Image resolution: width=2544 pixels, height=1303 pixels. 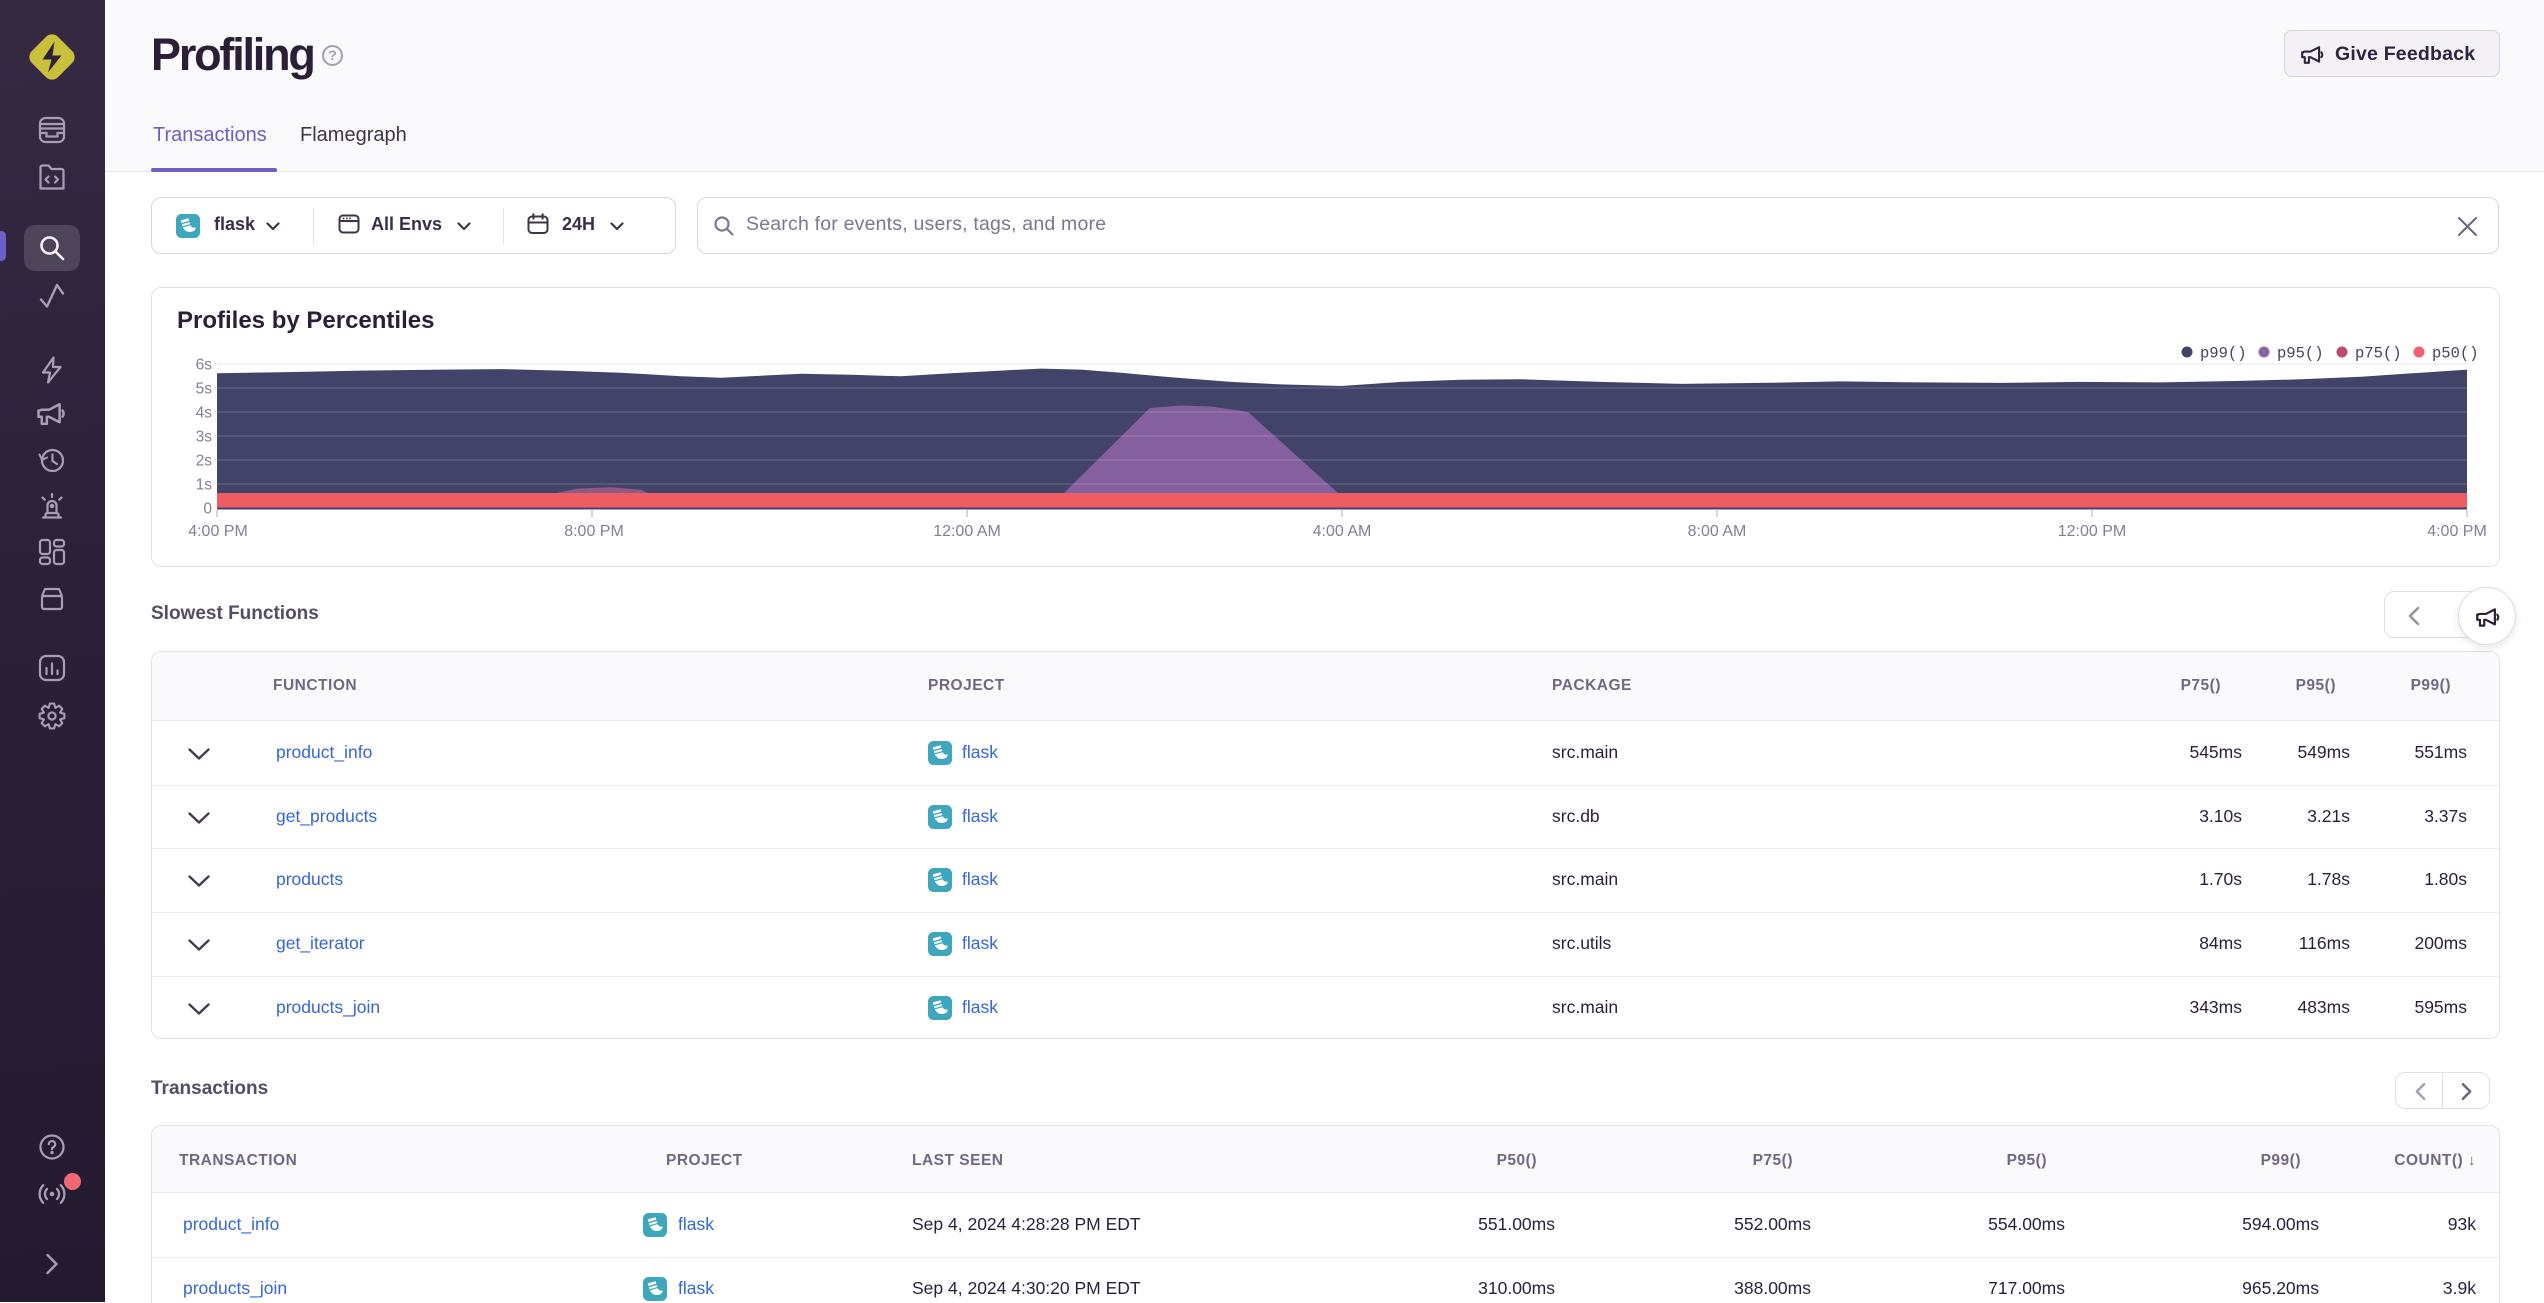 I want to click on svg-text: 2s, so click(x=204, y=461).